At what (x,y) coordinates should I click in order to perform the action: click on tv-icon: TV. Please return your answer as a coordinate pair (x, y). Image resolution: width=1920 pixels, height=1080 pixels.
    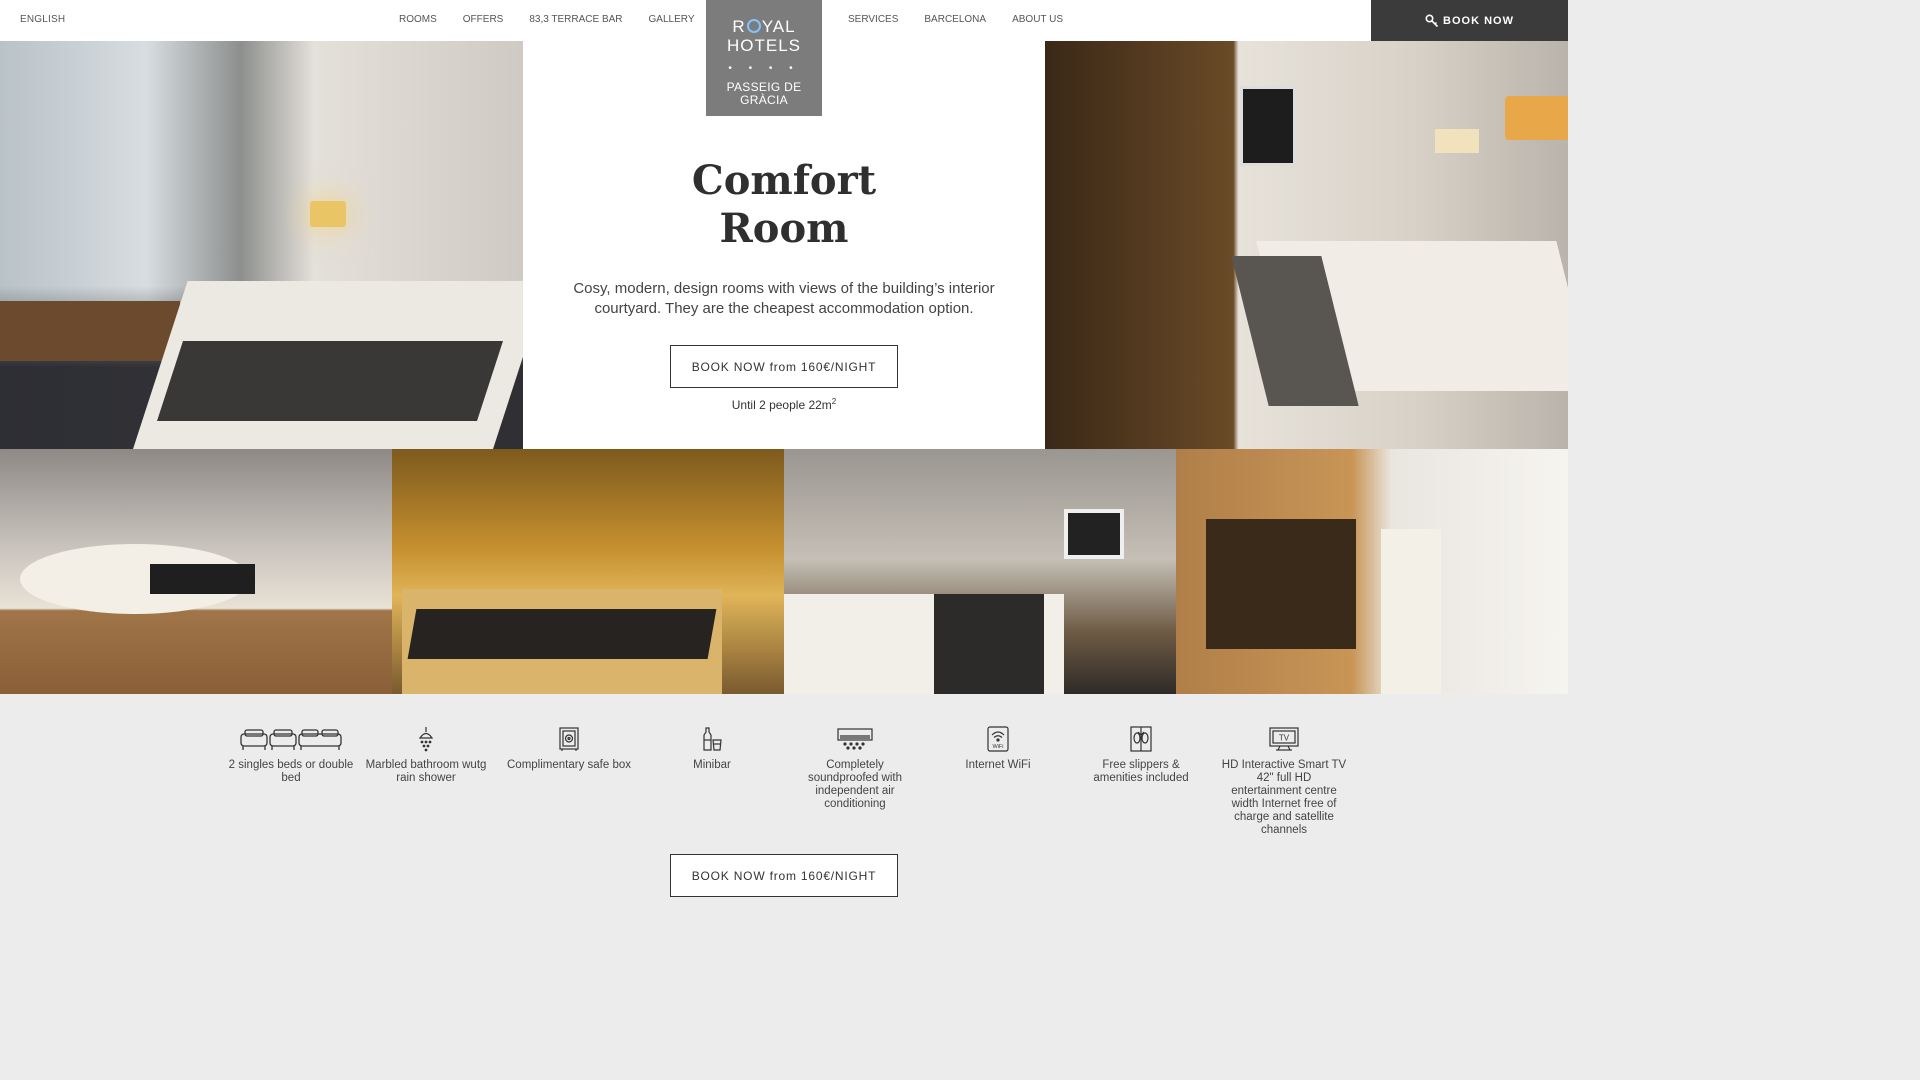
    Looking at the image, I should click on (1284, 739).